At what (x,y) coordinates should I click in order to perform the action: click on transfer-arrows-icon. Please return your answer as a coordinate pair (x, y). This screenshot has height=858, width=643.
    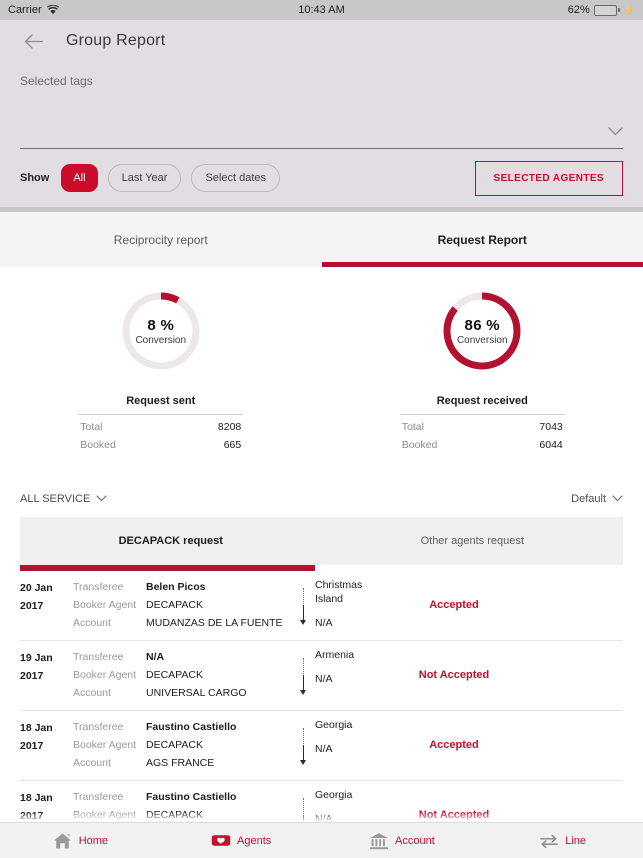
    Looking at the image, I should click on (549, 841).